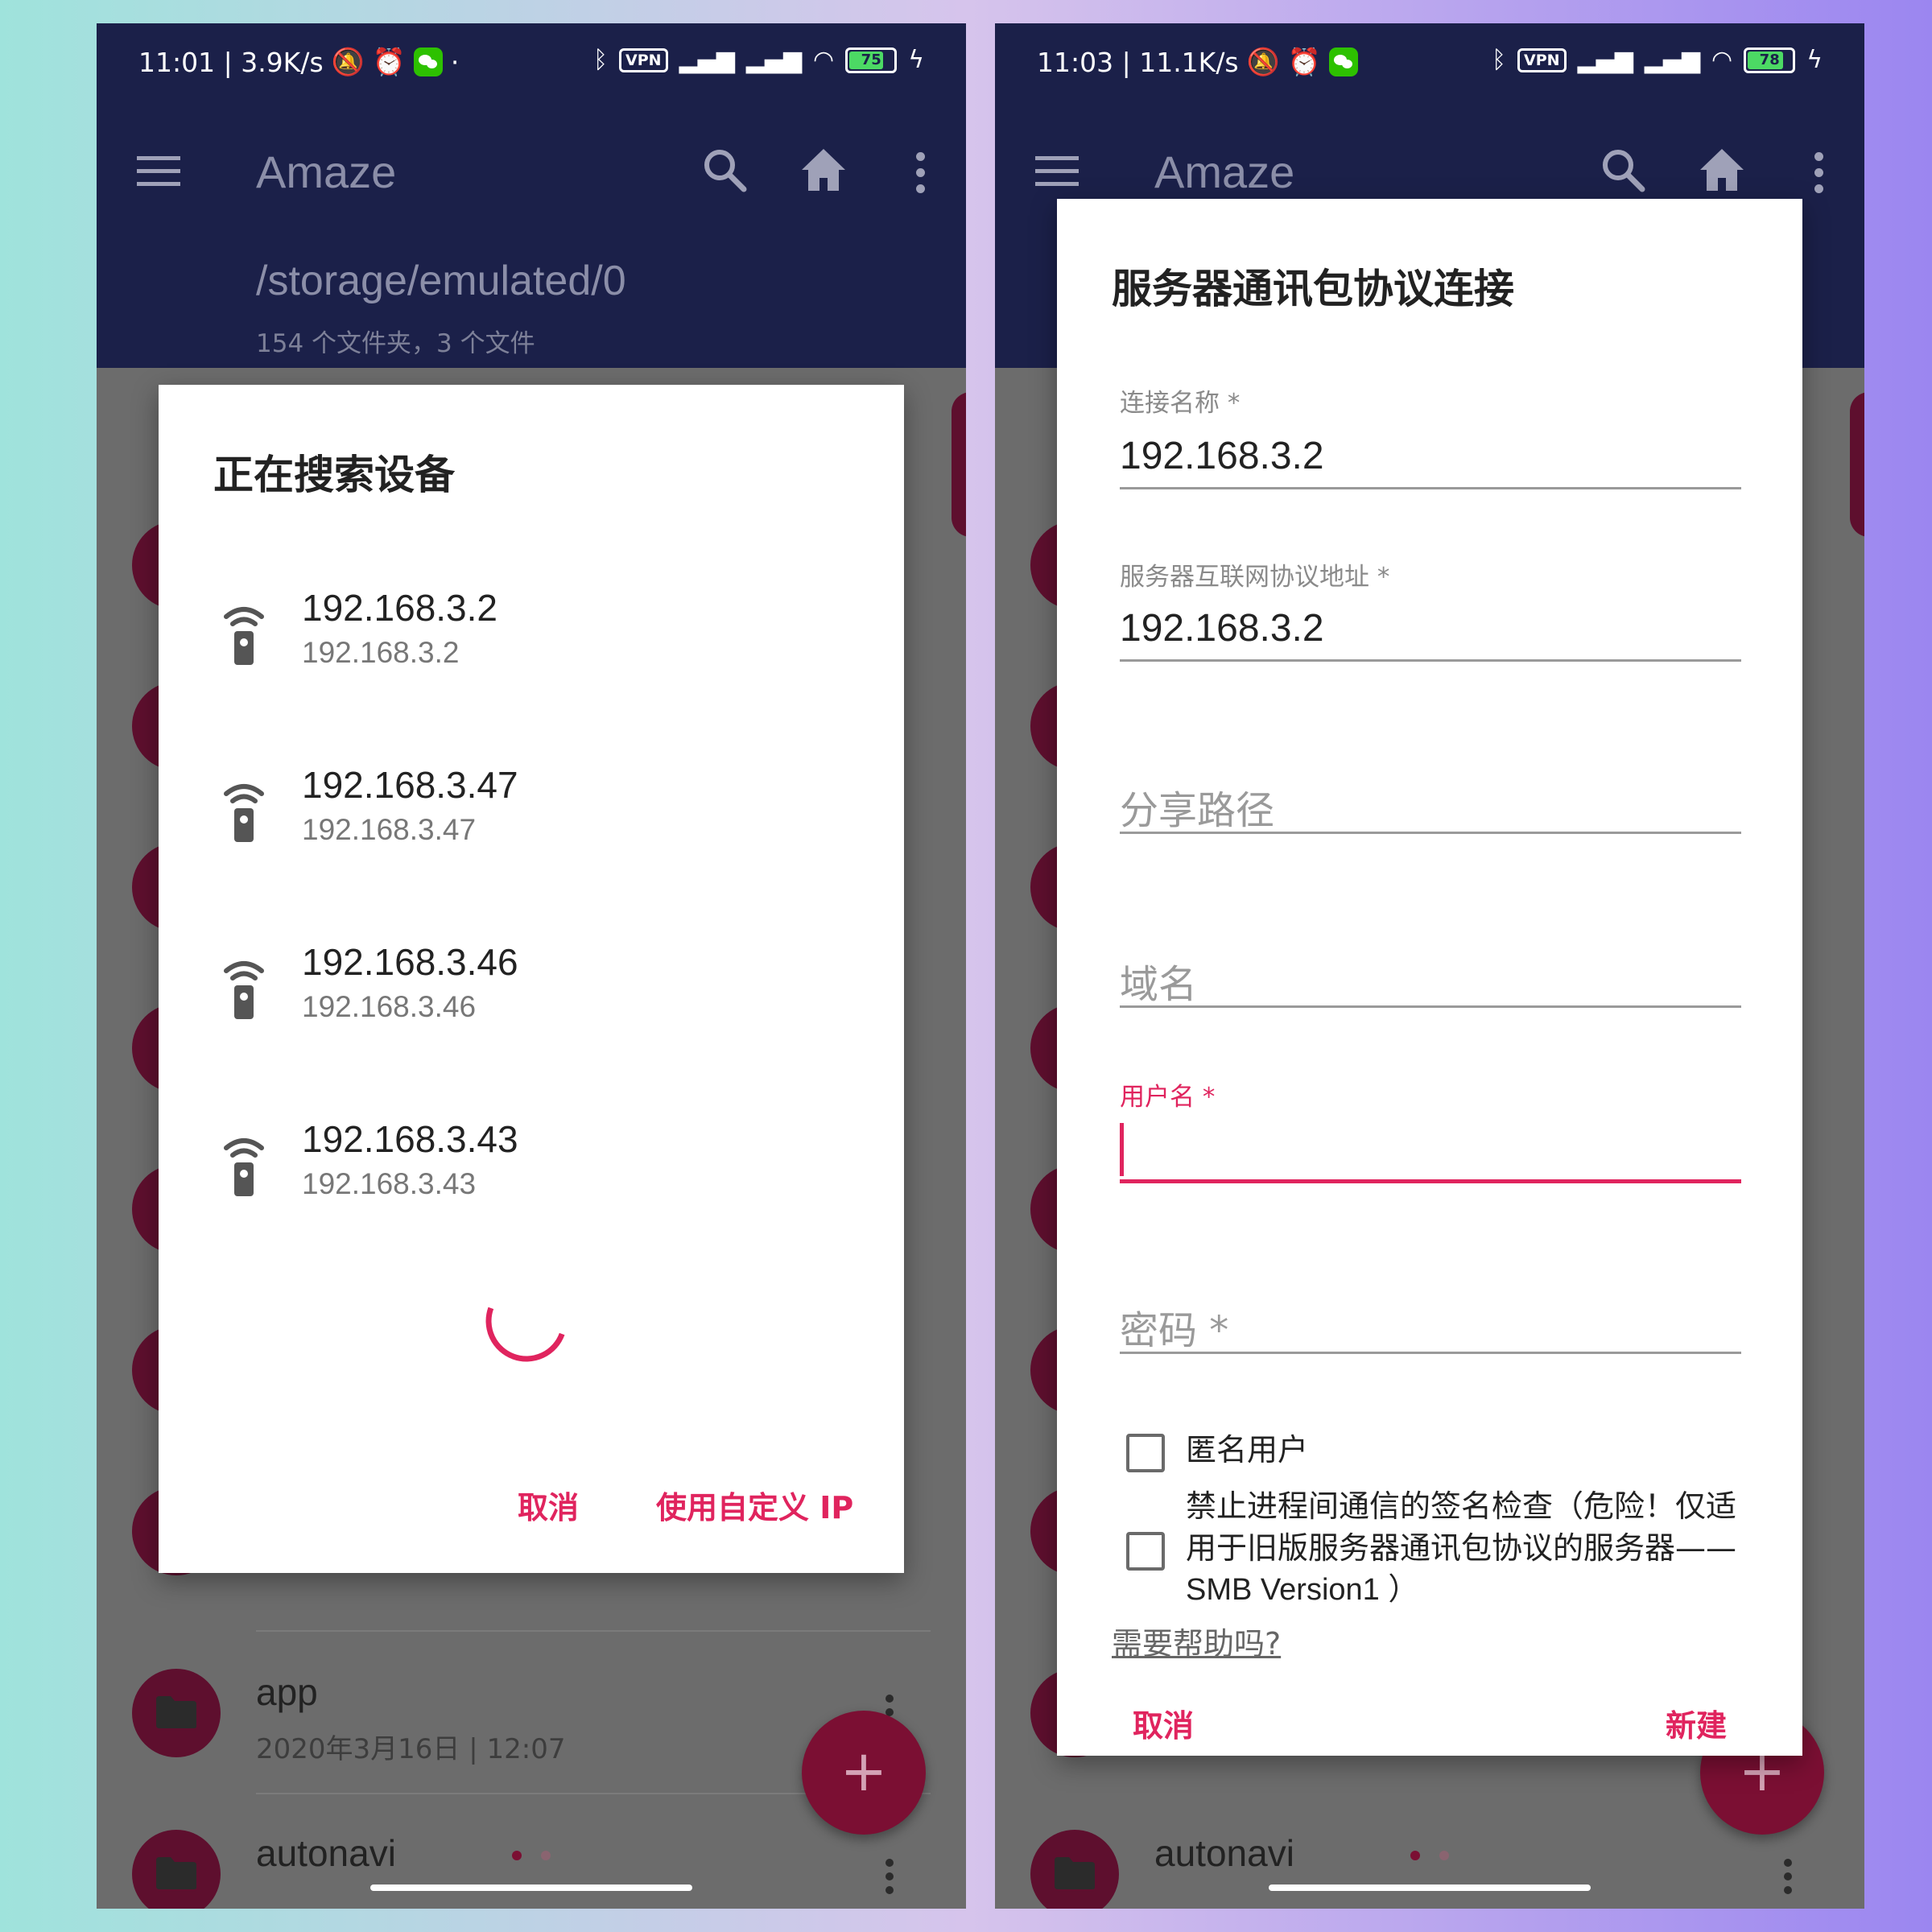 The width and height of the screenshot is (1932, 1932). Describe the element at coordinates (410, 962) in the screenshot. I see `device-name: 192.168.3.46` at that location.